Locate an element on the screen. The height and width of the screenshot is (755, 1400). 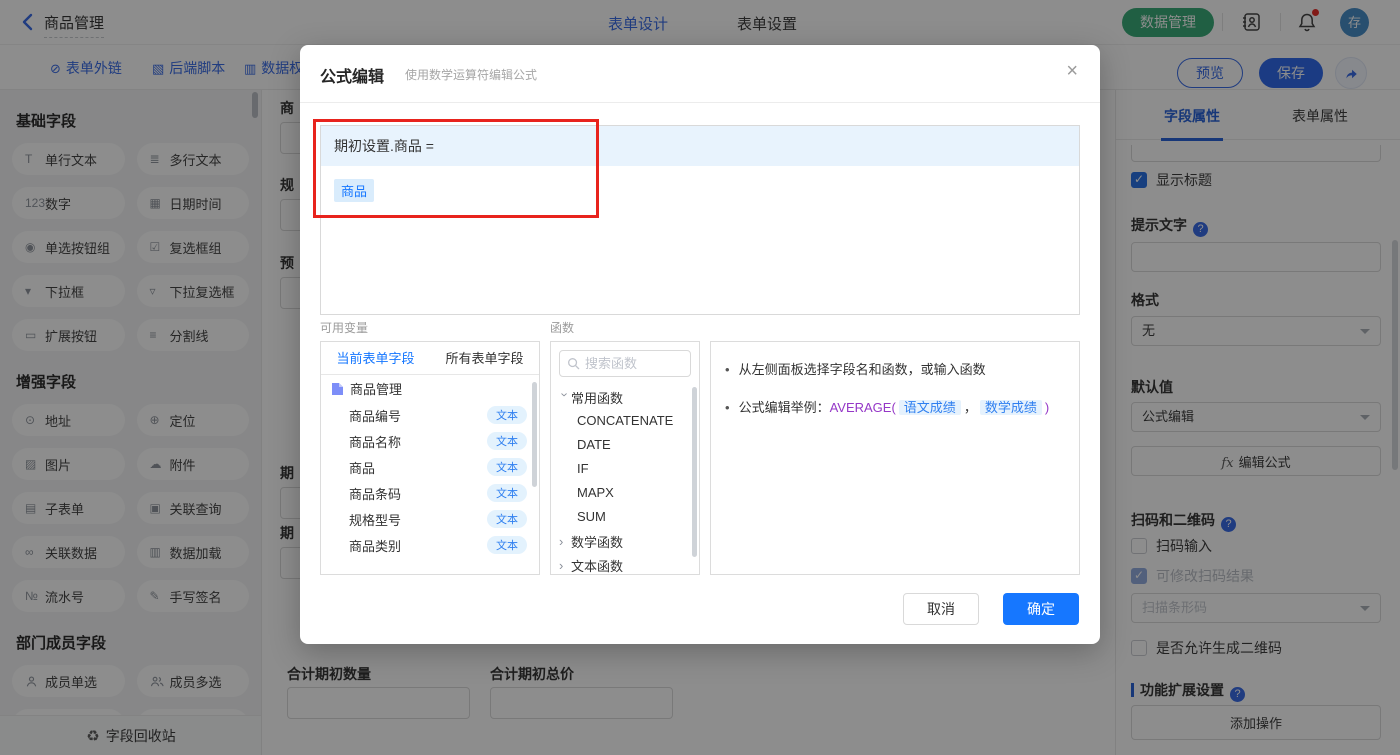
modal-title: 公式编辑 is located at coordinates (352, 77).